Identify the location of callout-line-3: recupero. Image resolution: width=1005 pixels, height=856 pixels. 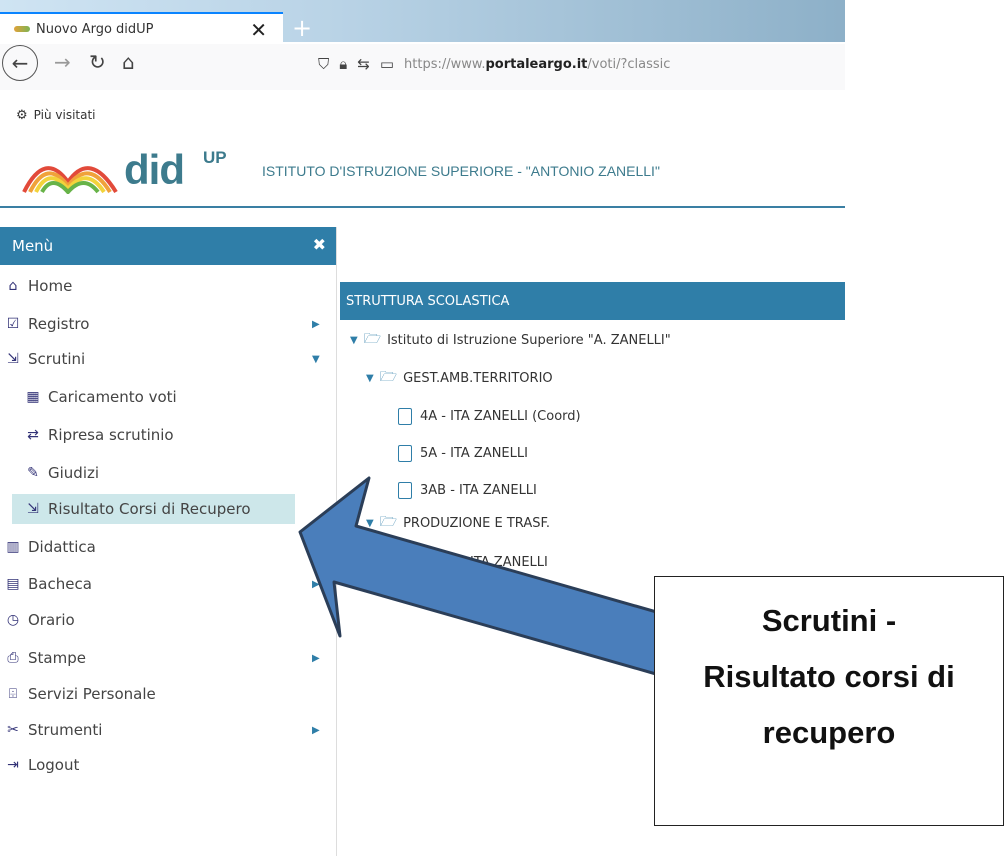
(829, 732).